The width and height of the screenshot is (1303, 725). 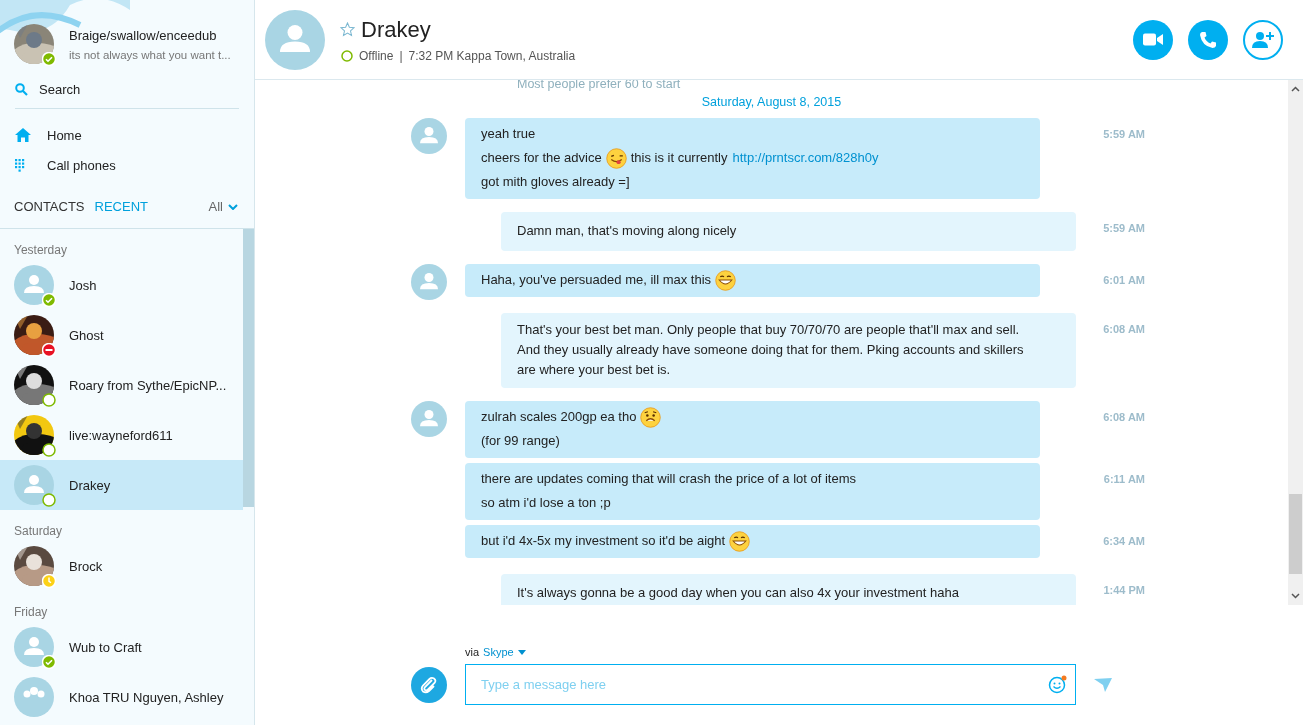 I want to click on profile-name: Braige/swallow/enceedub, so click(x=143, y=35).